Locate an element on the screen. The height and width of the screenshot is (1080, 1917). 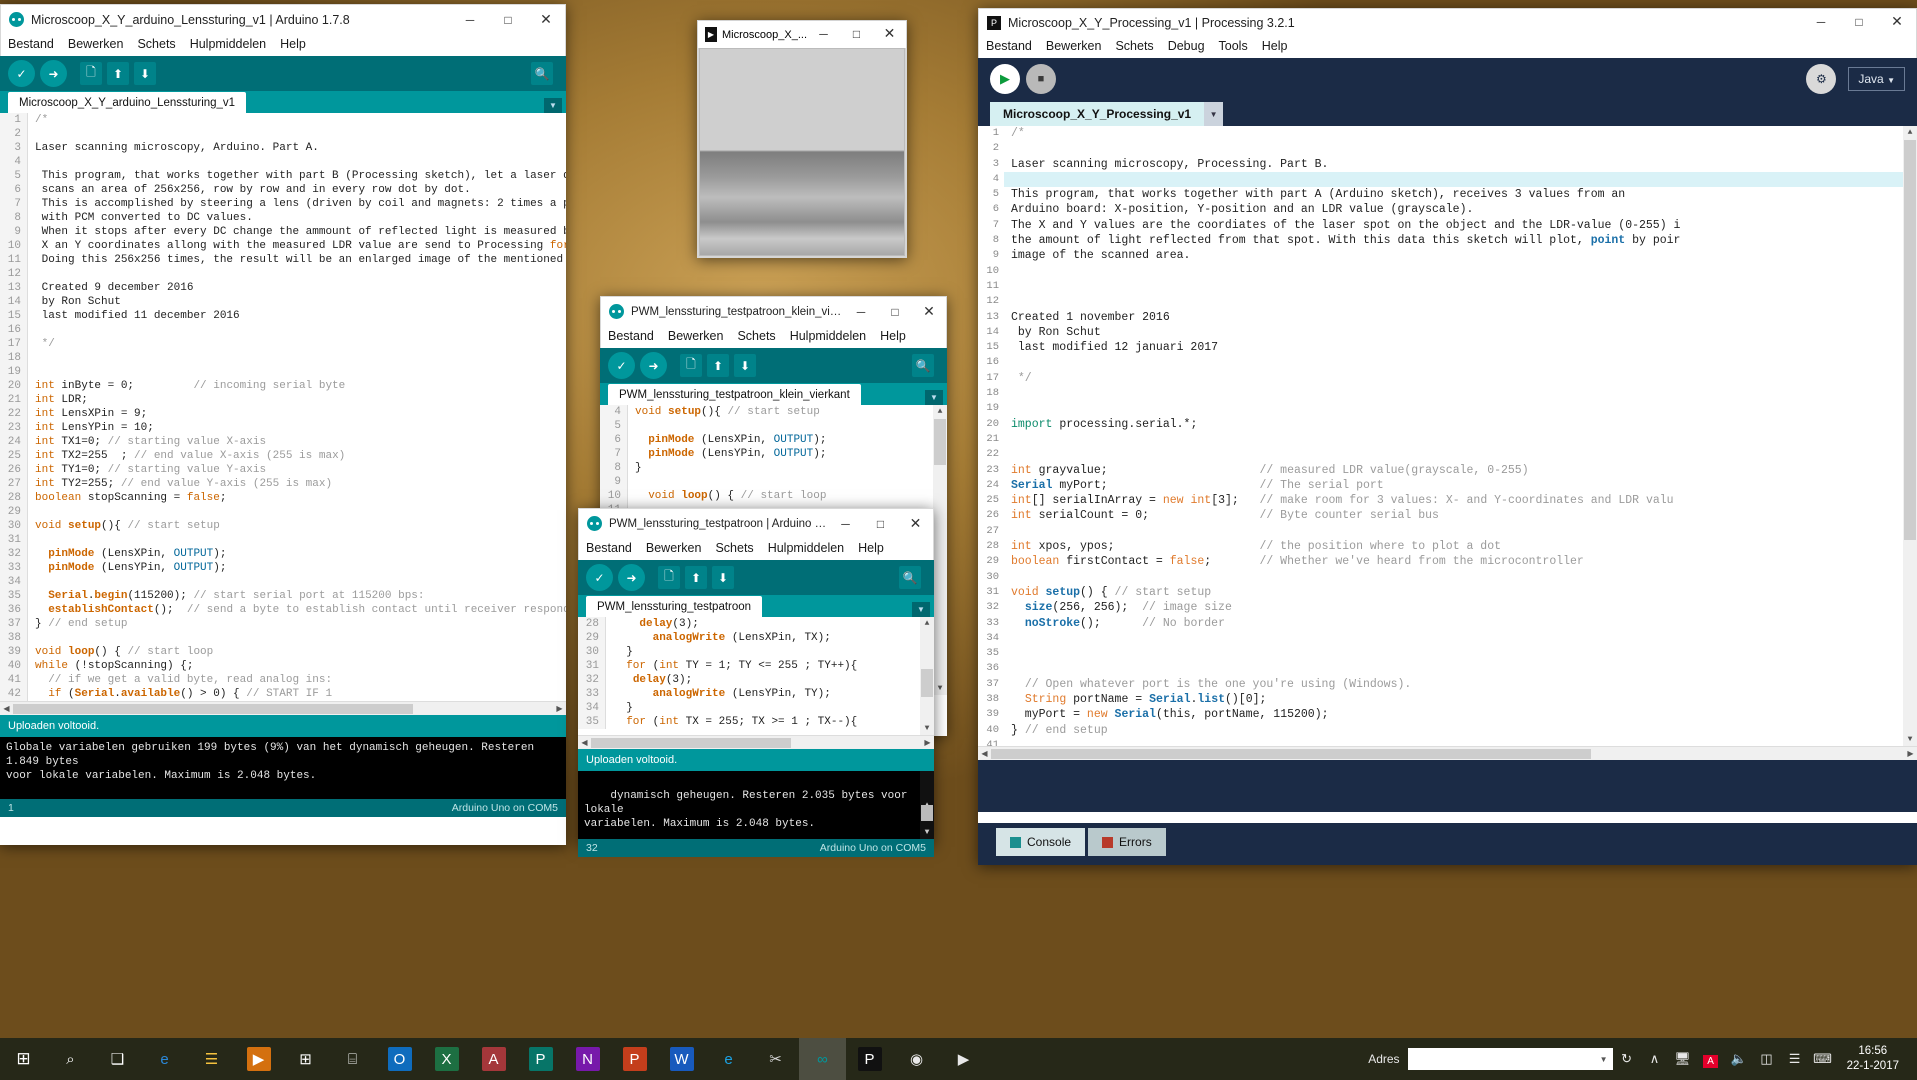
code-line: 31 void setup() { // start setup is located at coordinates (1447, 592).